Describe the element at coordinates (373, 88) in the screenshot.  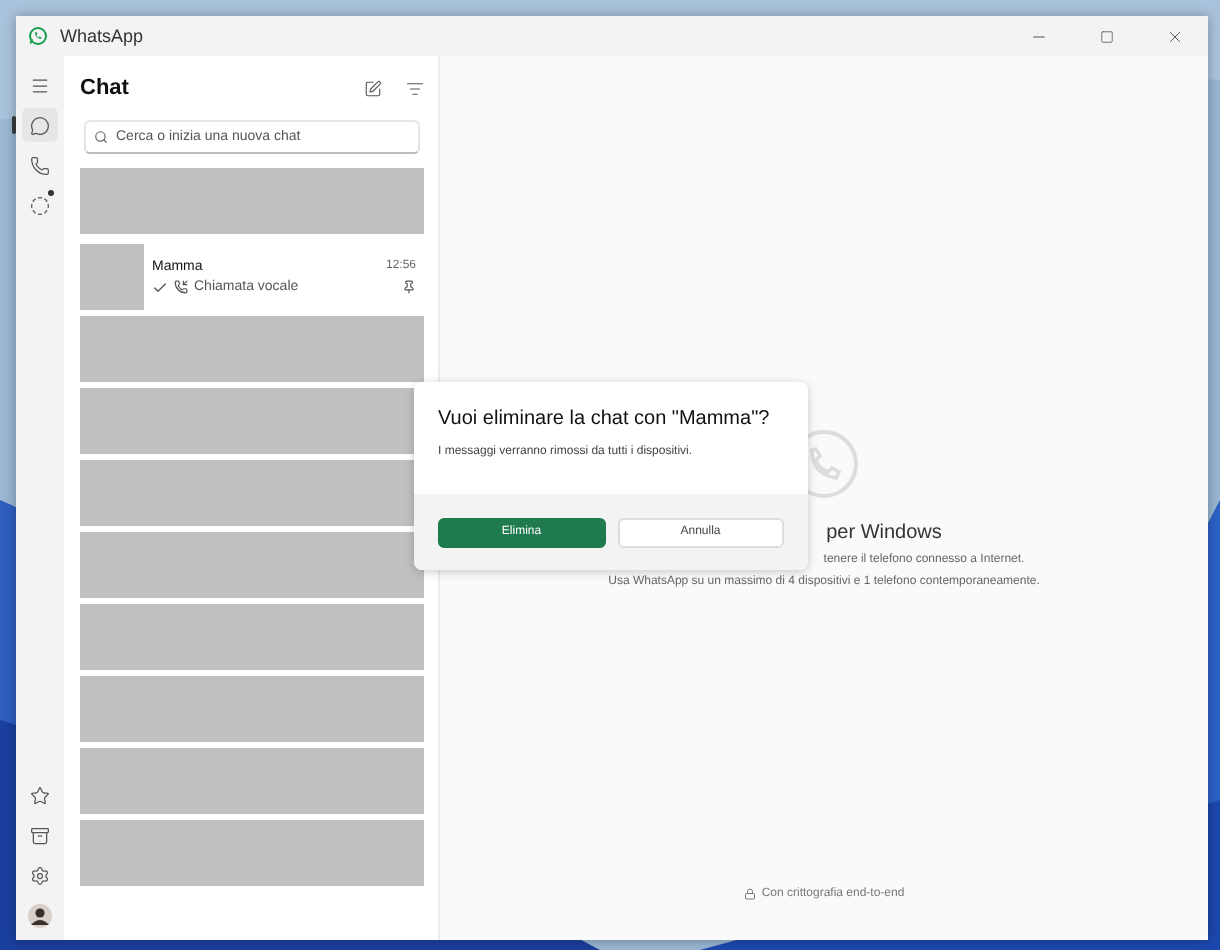
I see `new-chat-button` at that location.